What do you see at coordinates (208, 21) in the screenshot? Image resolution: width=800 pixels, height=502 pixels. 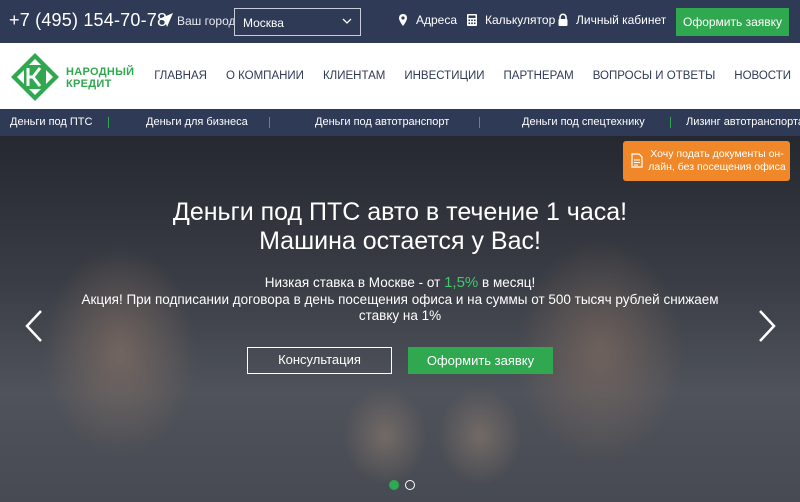 I see `city-label: Ваш город:` at bounding box center [208, 21].